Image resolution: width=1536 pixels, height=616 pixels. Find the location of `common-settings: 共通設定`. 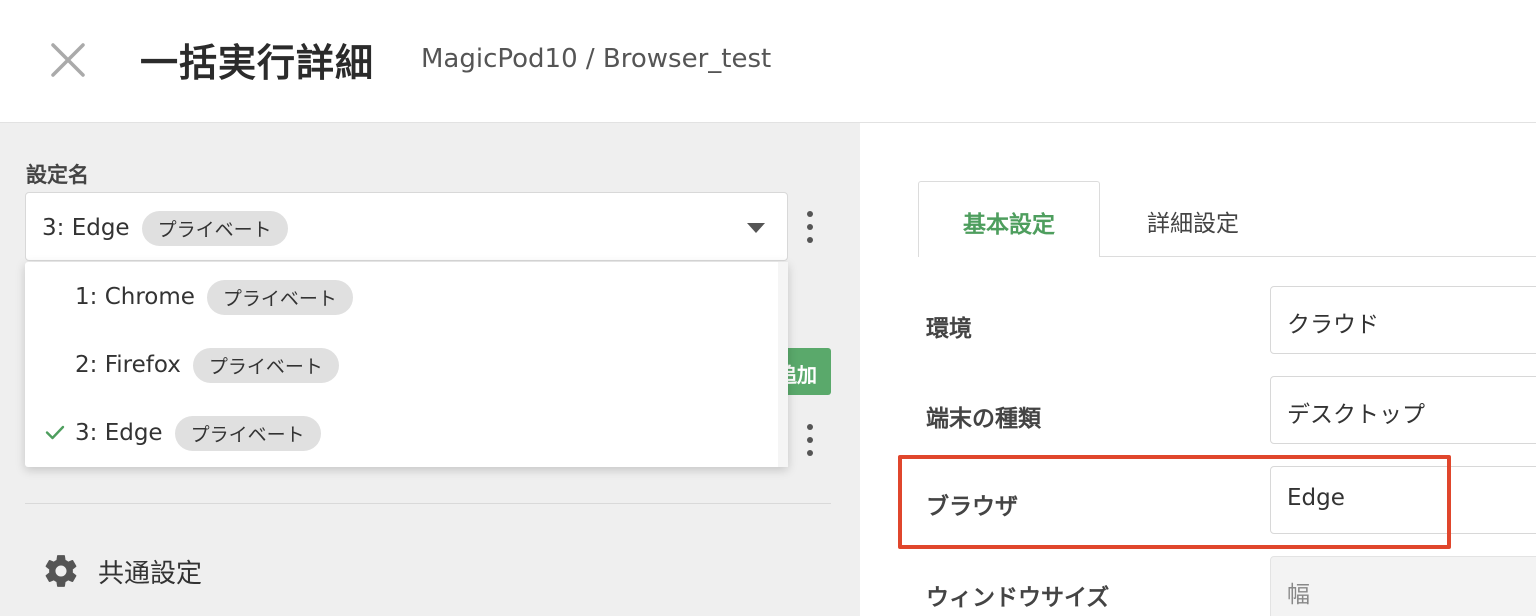

common-settings: 共通設定 is located at coordinates (122, 571).